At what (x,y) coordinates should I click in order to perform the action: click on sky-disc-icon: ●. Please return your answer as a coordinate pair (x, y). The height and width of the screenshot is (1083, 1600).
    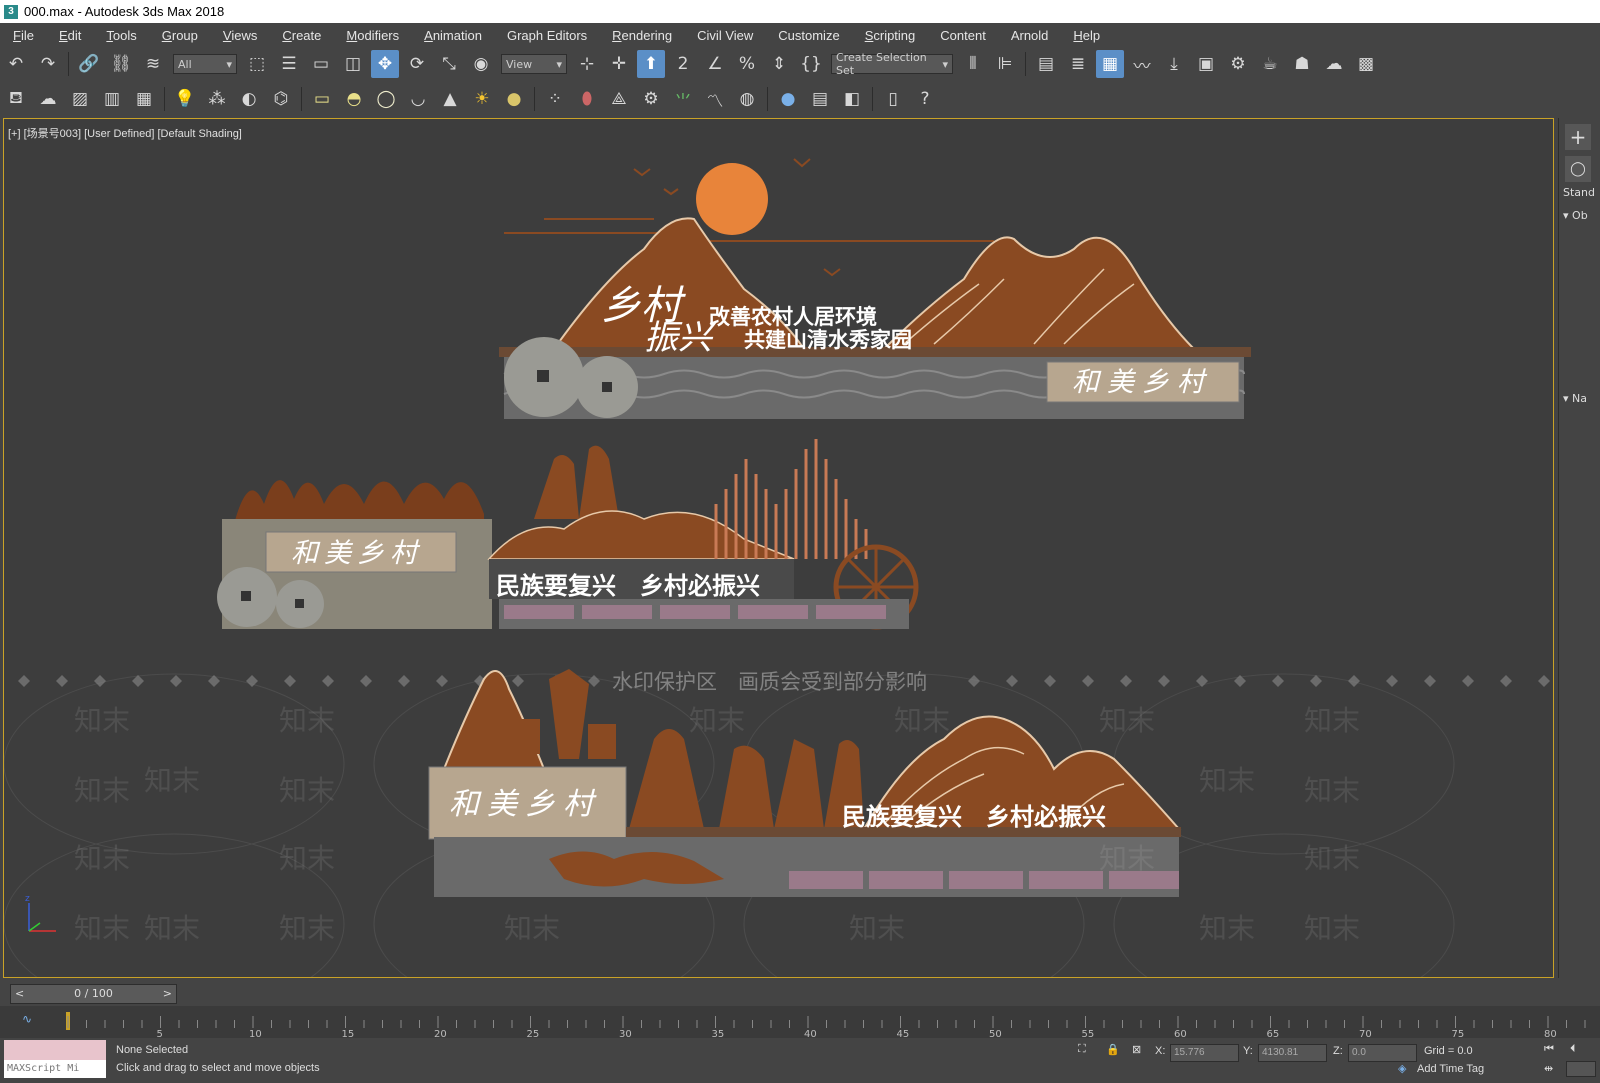
    Looking at the image, I should click on (514, 99).